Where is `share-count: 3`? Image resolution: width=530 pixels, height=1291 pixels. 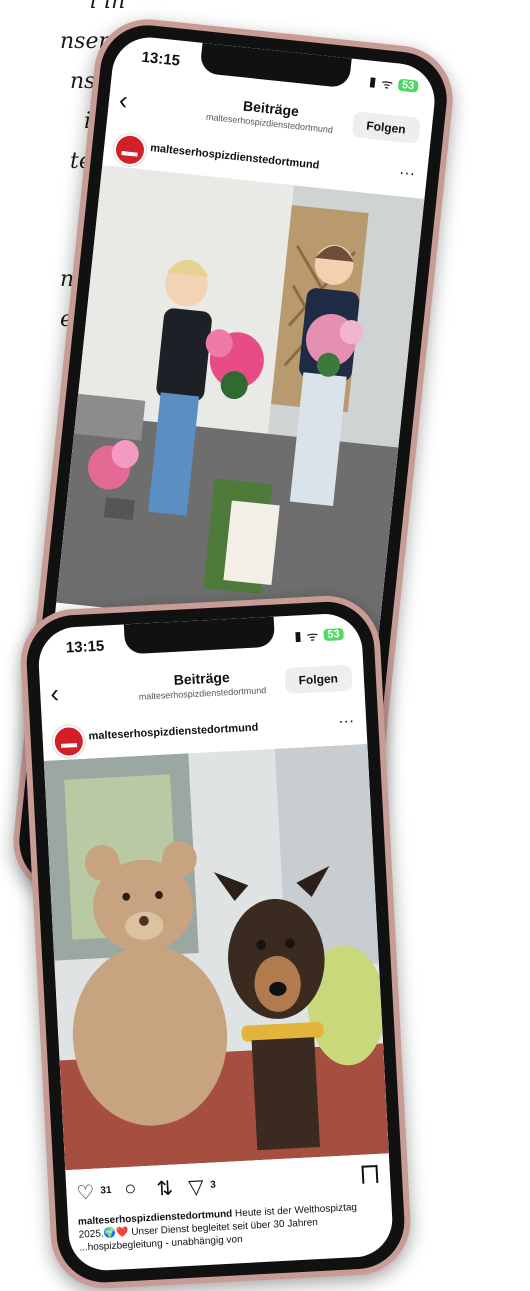 share-count: 3 is located at coordinates (213, 1185).